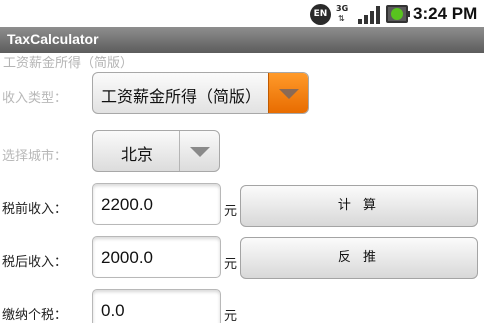 This screenshot has width=484, height=323. What do you see at coordinates (35, 315) in the screenshot?
I see `tax-paid-label: 缴纳个税：` at bounding box center [35, 315].